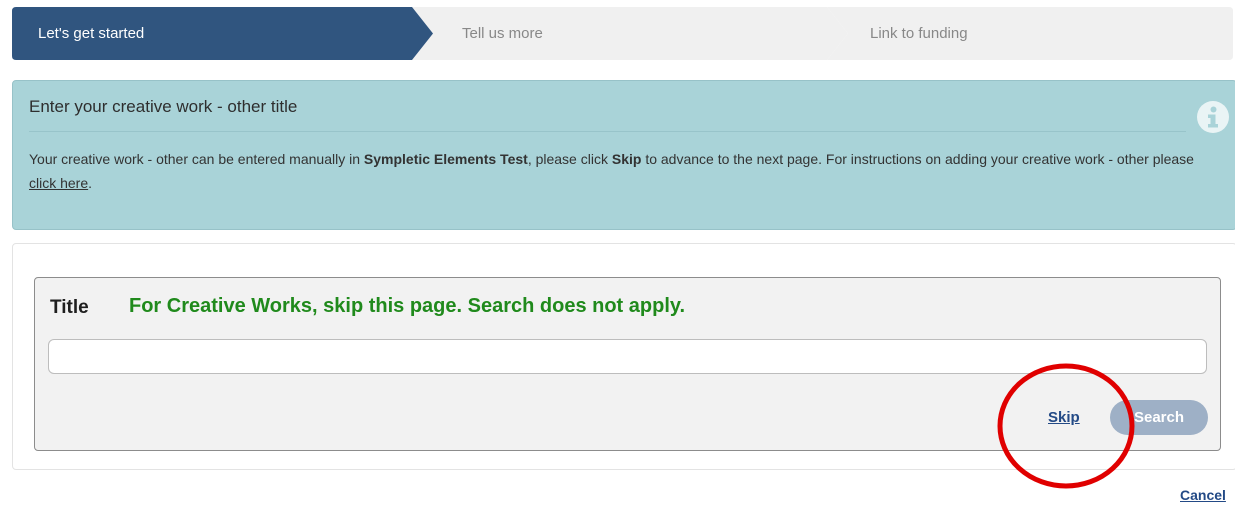 This screenshot has height=506, width=1235. What do you see at coordinates (1203, 495) in the screenshot?
I see `cancel-link: Cancel` at bounding box center [1203, 495].